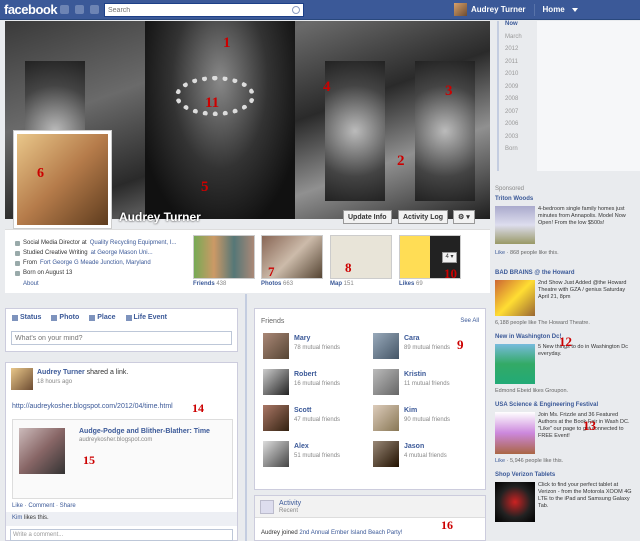  I want to click on ad-footer: Like · 868 people like this., so click(527, 253).